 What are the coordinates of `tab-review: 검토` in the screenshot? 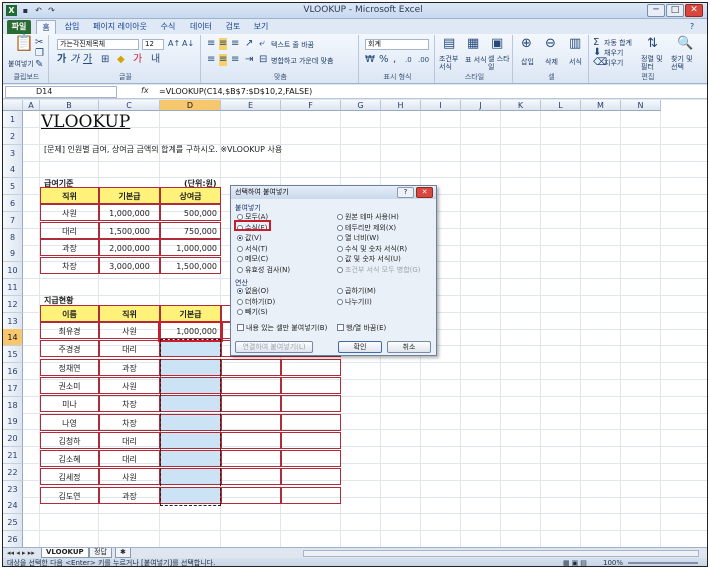 It's located at (233, 27).